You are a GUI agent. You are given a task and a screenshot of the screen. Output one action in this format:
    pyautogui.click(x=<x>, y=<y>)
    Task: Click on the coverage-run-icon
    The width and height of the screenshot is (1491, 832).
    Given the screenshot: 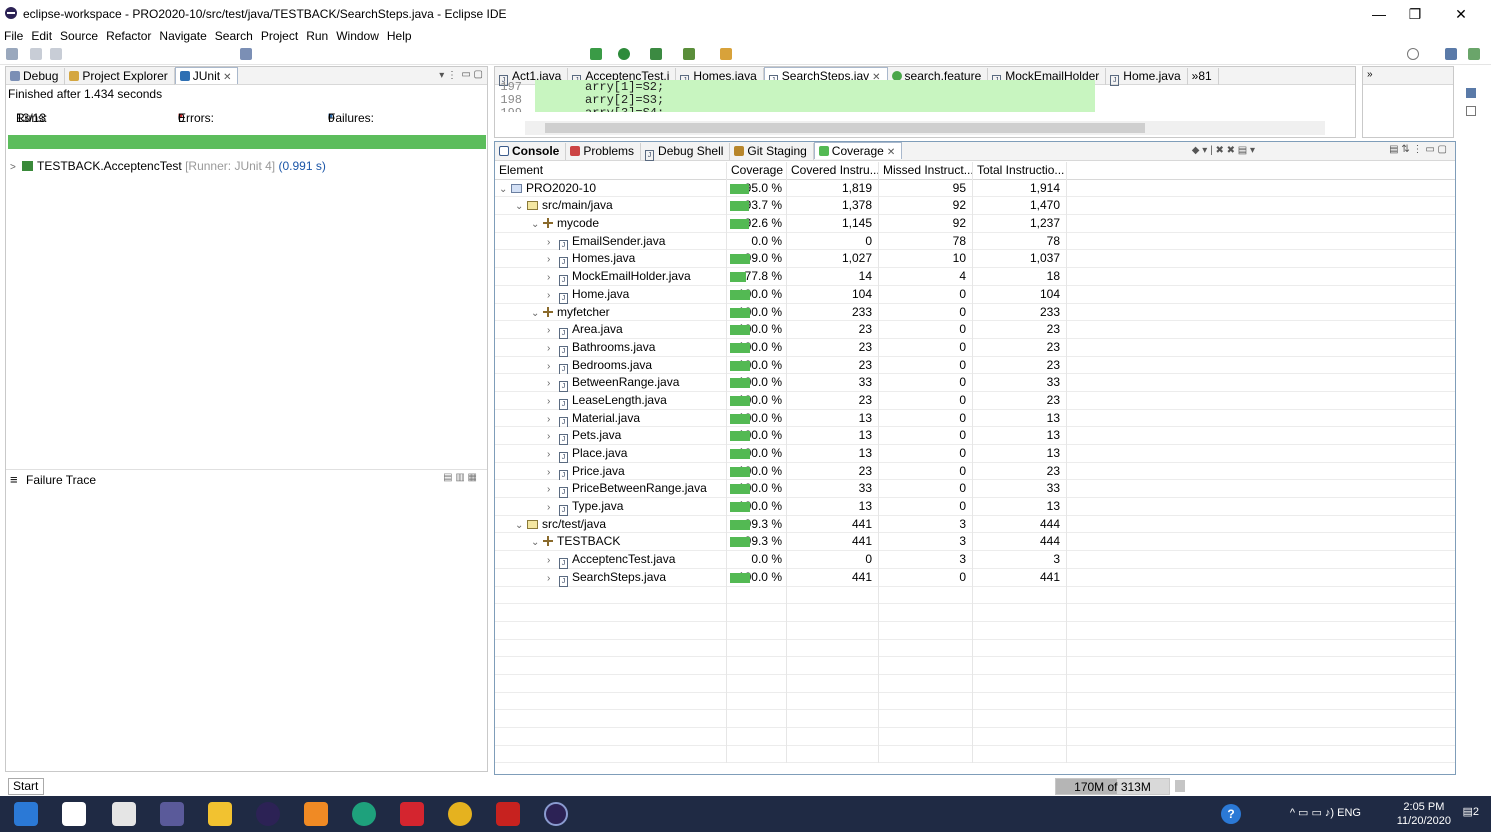 What is the action you would take?
    pyautogui.click(x=656, y=54)
    